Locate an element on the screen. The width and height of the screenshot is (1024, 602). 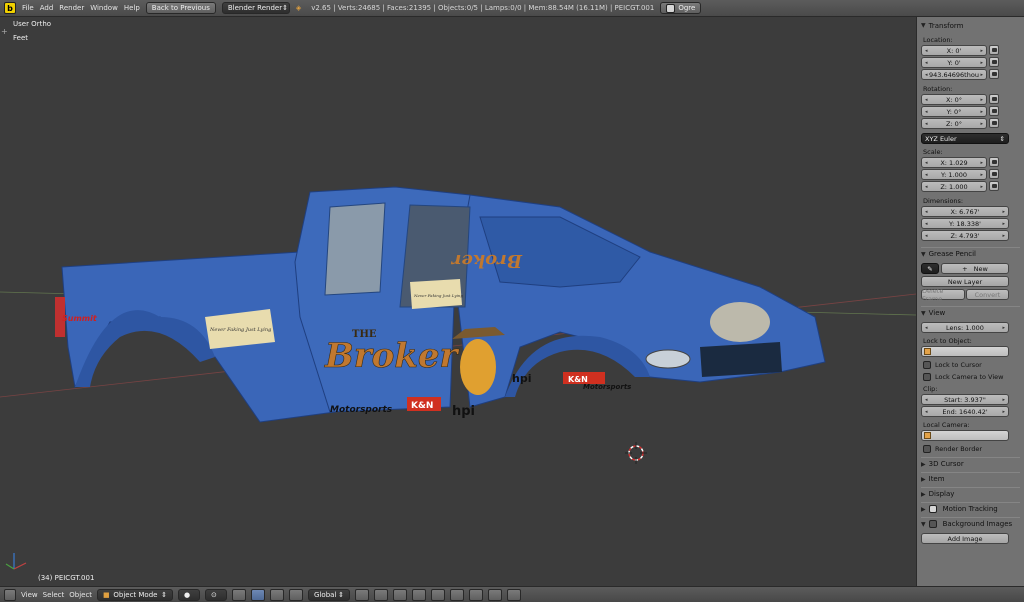
pencil-icon: ✎ is located at coordinates (930, 268).